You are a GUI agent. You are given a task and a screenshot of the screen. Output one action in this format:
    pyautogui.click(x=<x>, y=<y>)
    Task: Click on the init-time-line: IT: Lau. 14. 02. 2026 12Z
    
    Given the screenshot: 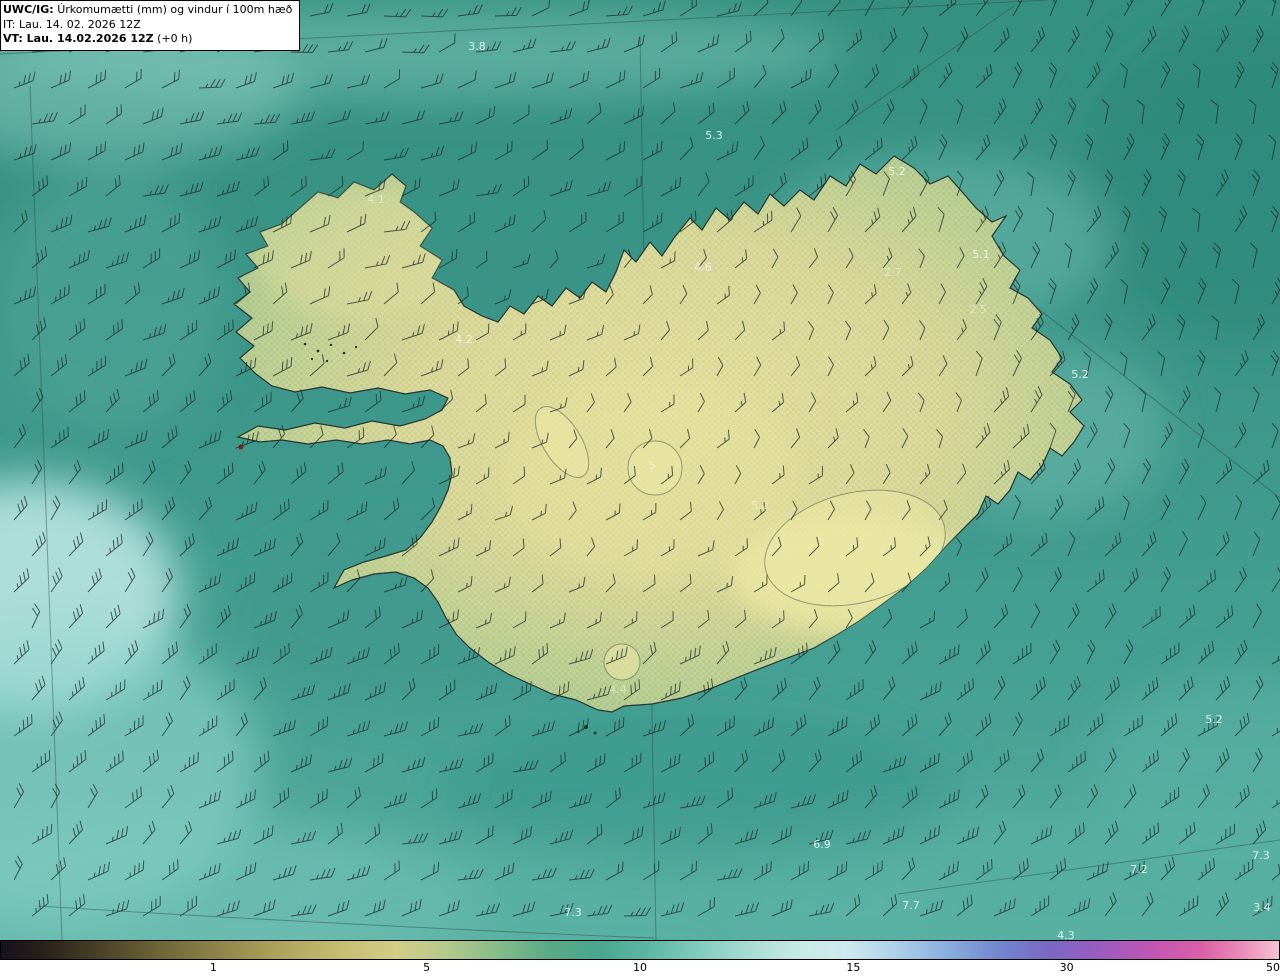 What is the action you would take?
    pyautogui.click(x=147, y=25)
    